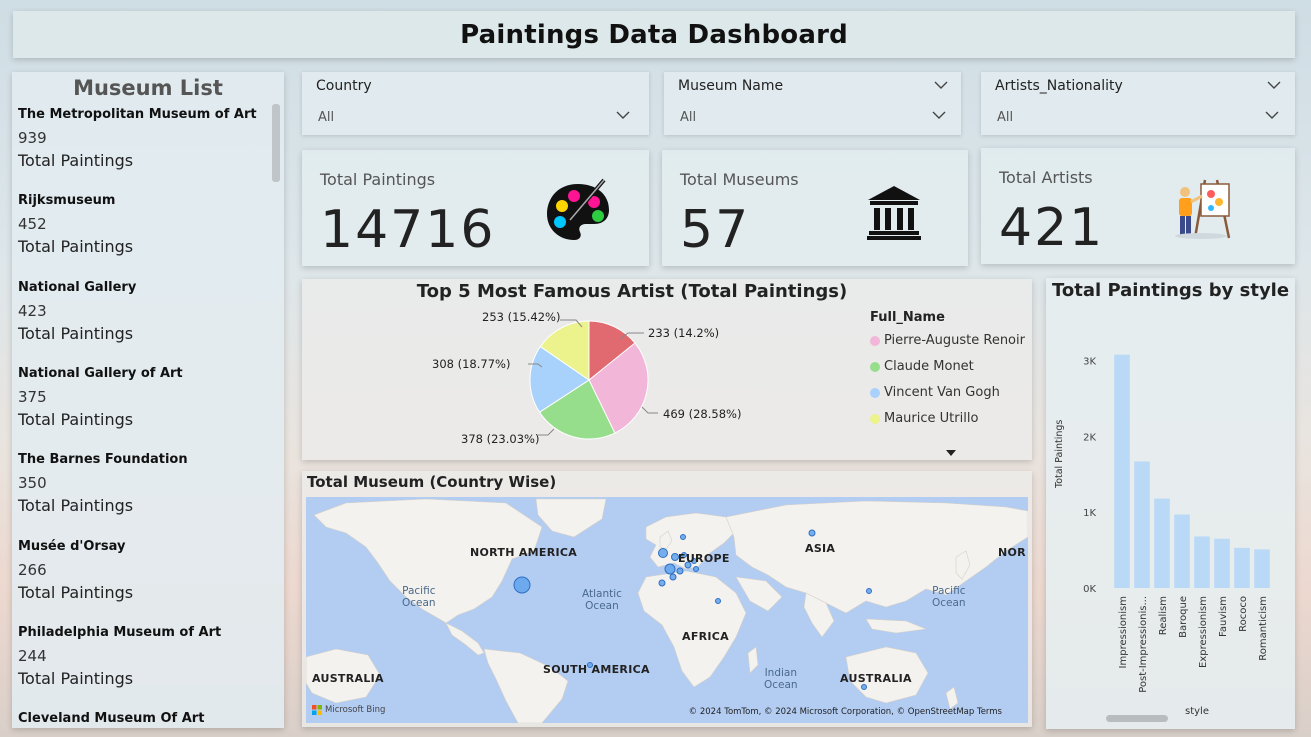 The width and height of the screenshot is (1311, 737). What do you see at coordinates (524, 552) in the screenshot?
I see `map-label-north-america: NORTH AMERICA` at bounding box center [524, 552].